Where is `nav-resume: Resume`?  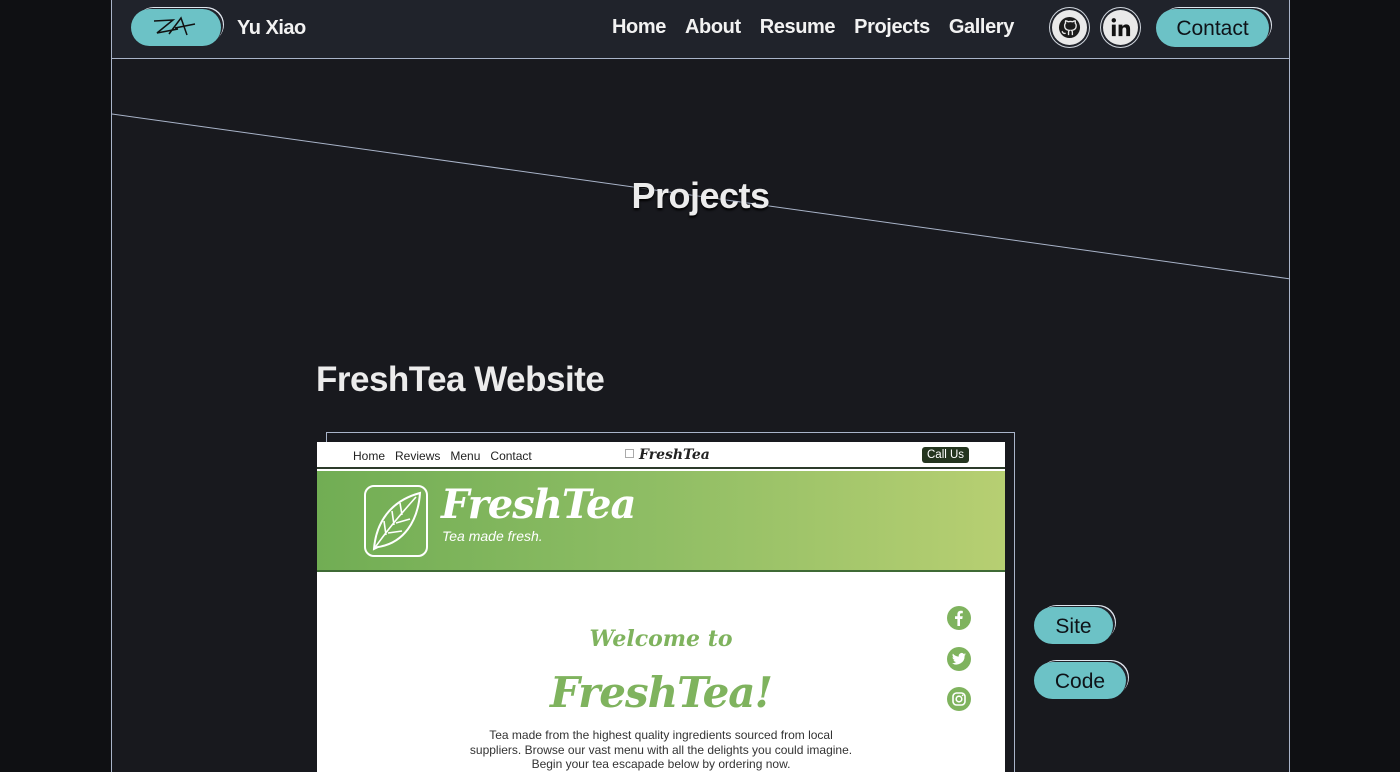
nav-resume: Resume is located at coordinates (798, 27).